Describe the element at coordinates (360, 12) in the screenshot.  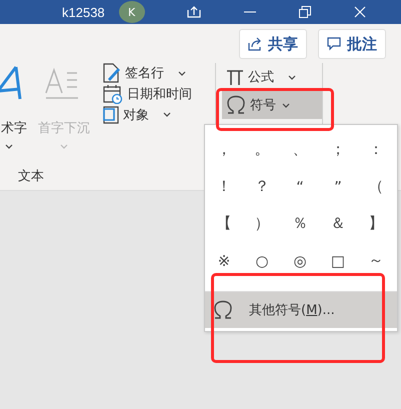
I see `close-icon` at that location.